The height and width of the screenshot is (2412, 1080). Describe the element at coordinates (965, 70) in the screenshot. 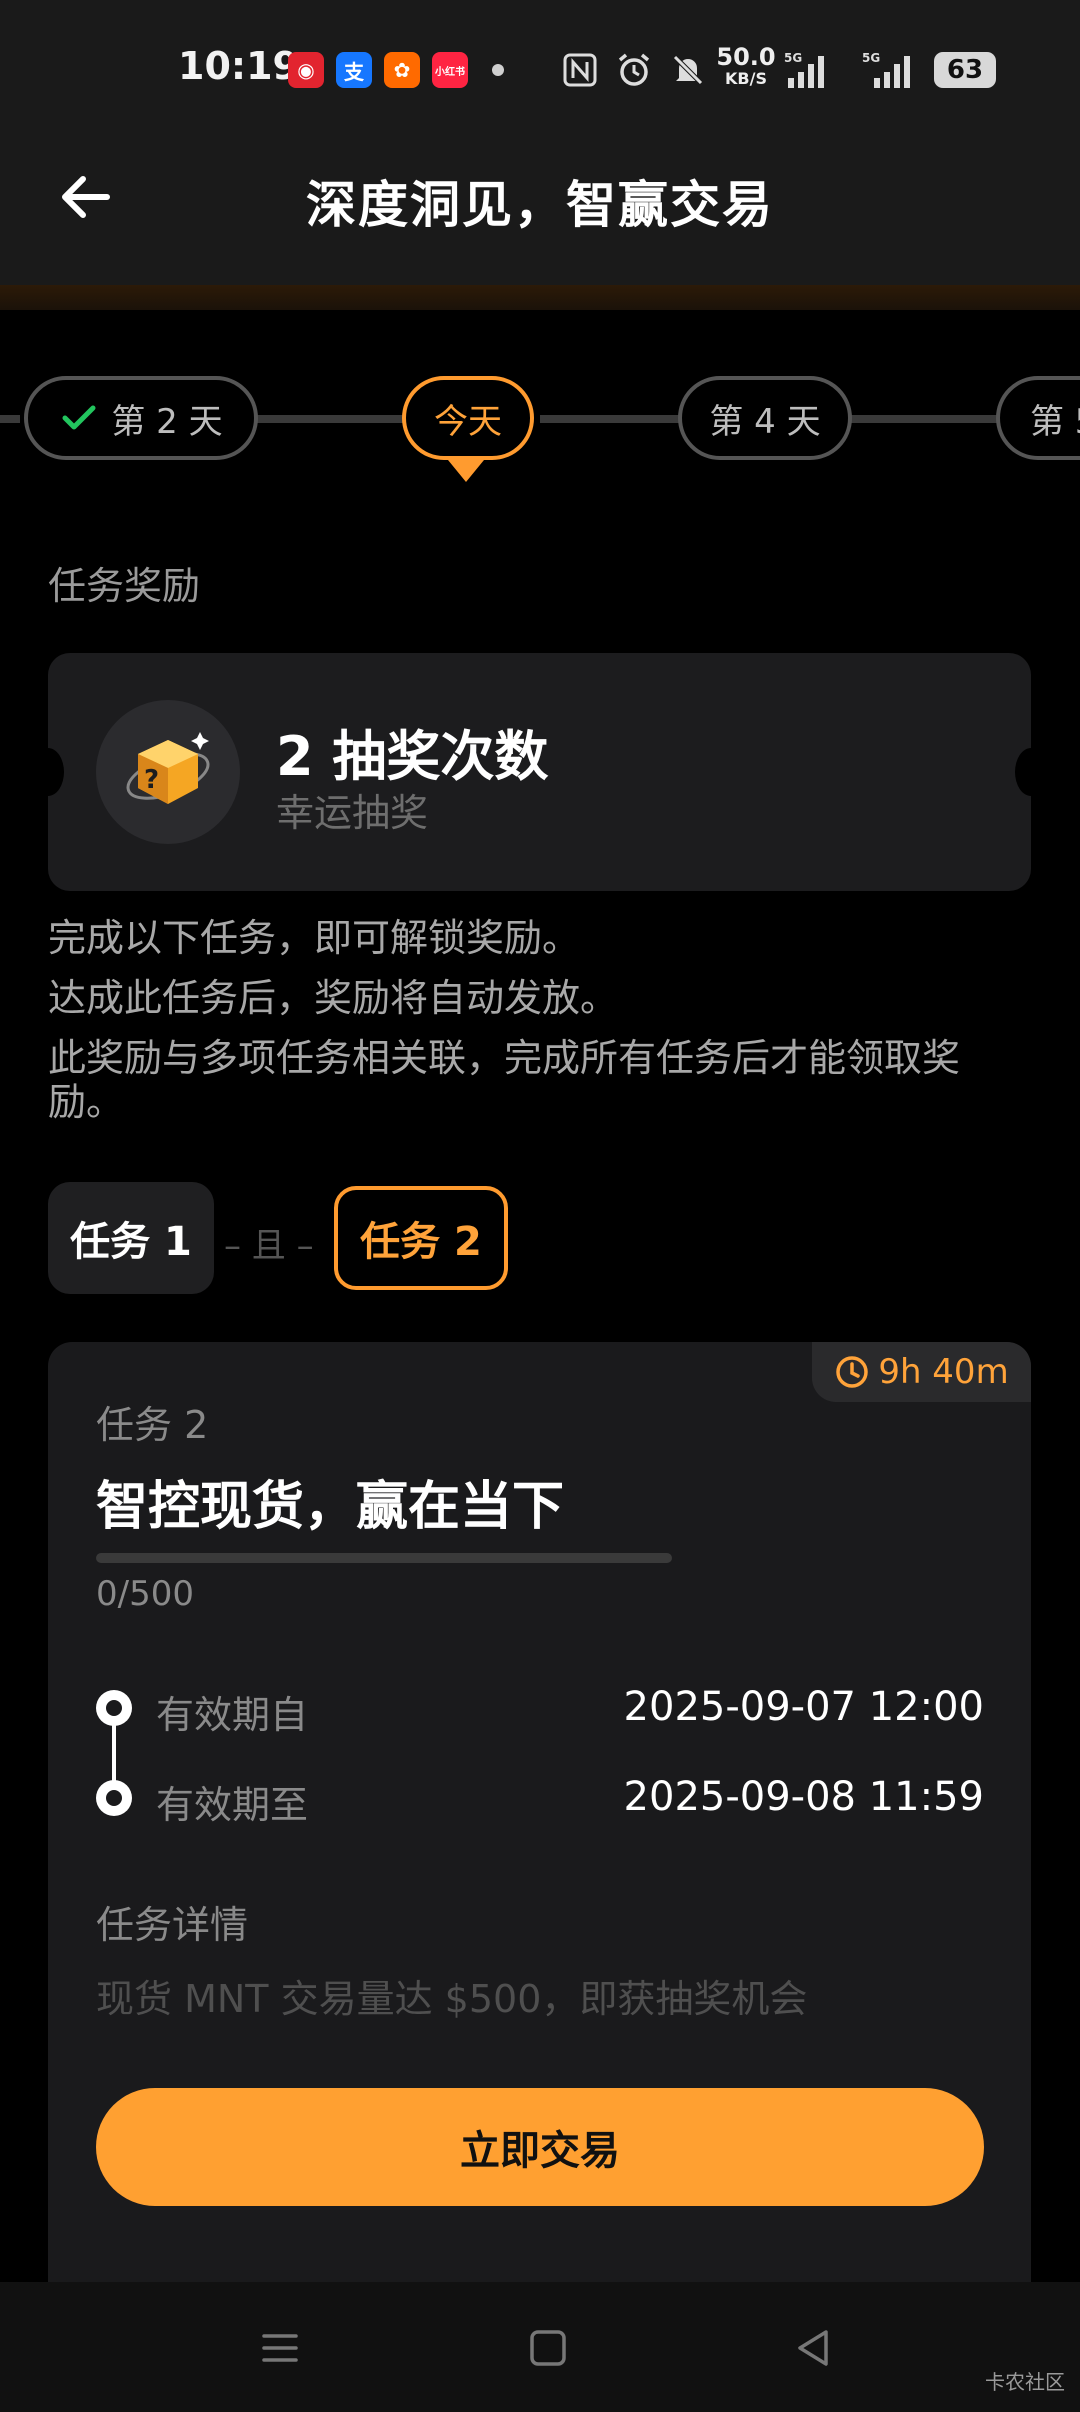

I see `battery-indicator: 63` at that location.